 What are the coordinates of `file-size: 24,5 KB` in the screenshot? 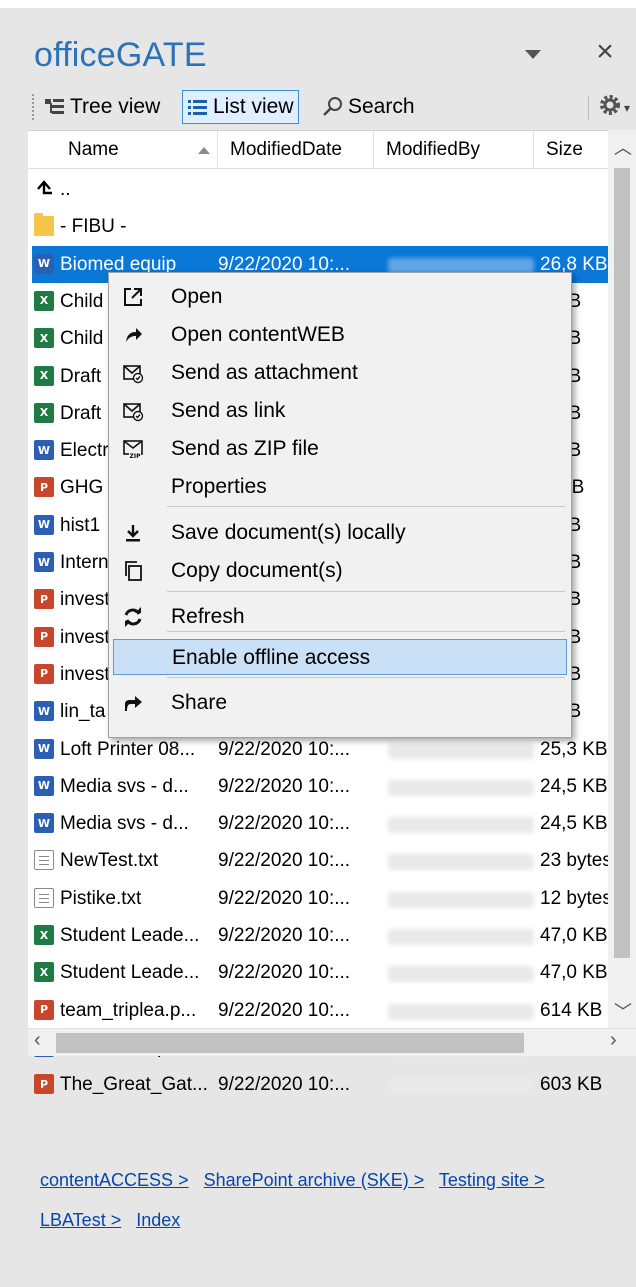 It's located at (574, 786).